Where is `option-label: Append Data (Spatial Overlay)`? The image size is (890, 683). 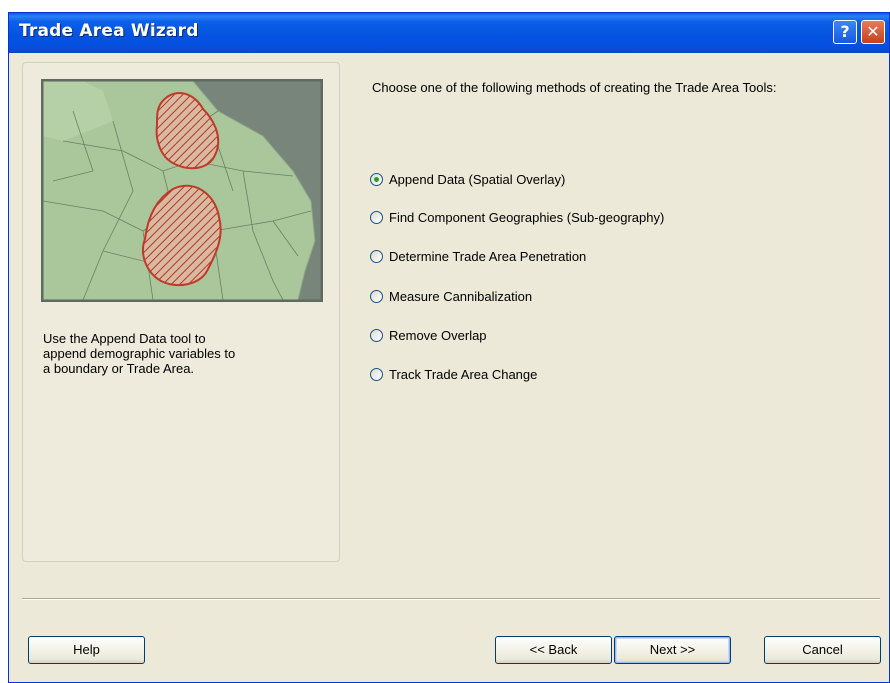
option-label: Append Data (Spatial Overlay) is located at coordinates (477, 179).